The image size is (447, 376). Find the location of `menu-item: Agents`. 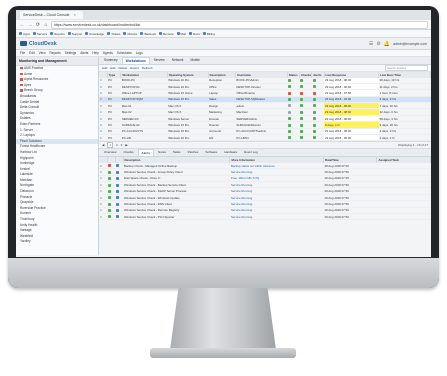

menu-item: Agents is located at coordinates (108, 53).